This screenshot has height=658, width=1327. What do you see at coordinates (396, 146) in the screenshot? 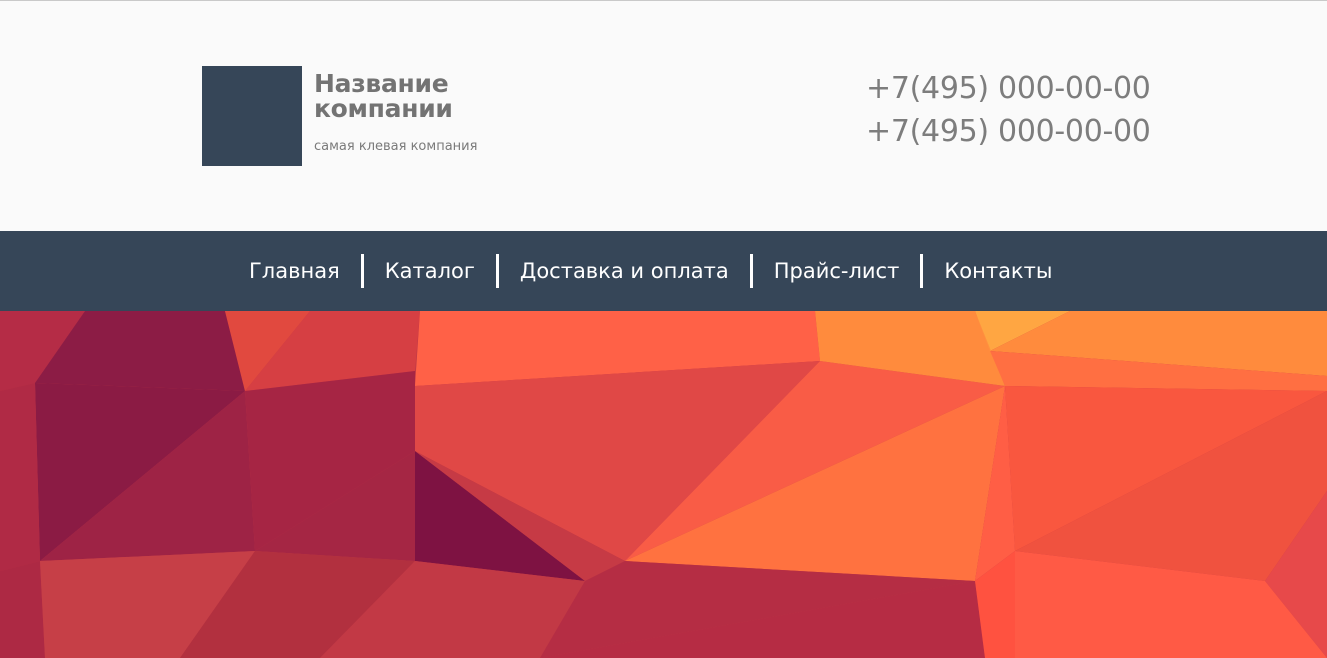
I see `company-tagline: самая клевая компания` at bounding box center [396, 146].